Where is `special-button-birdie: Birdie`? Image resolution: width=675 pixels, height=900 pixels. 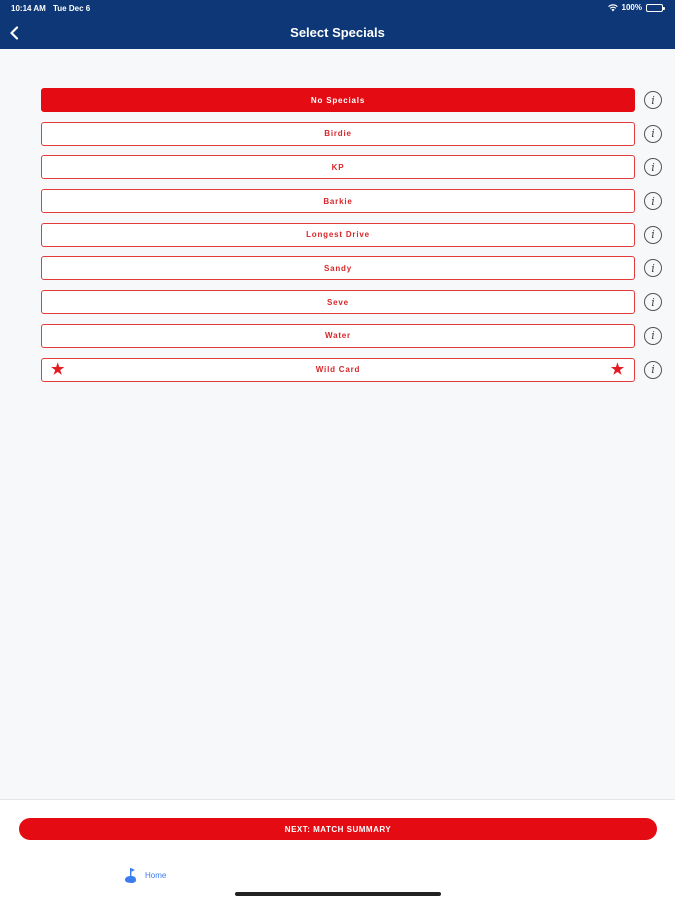
special-button-birdie: Birdie is located at coordinates (338, 133).